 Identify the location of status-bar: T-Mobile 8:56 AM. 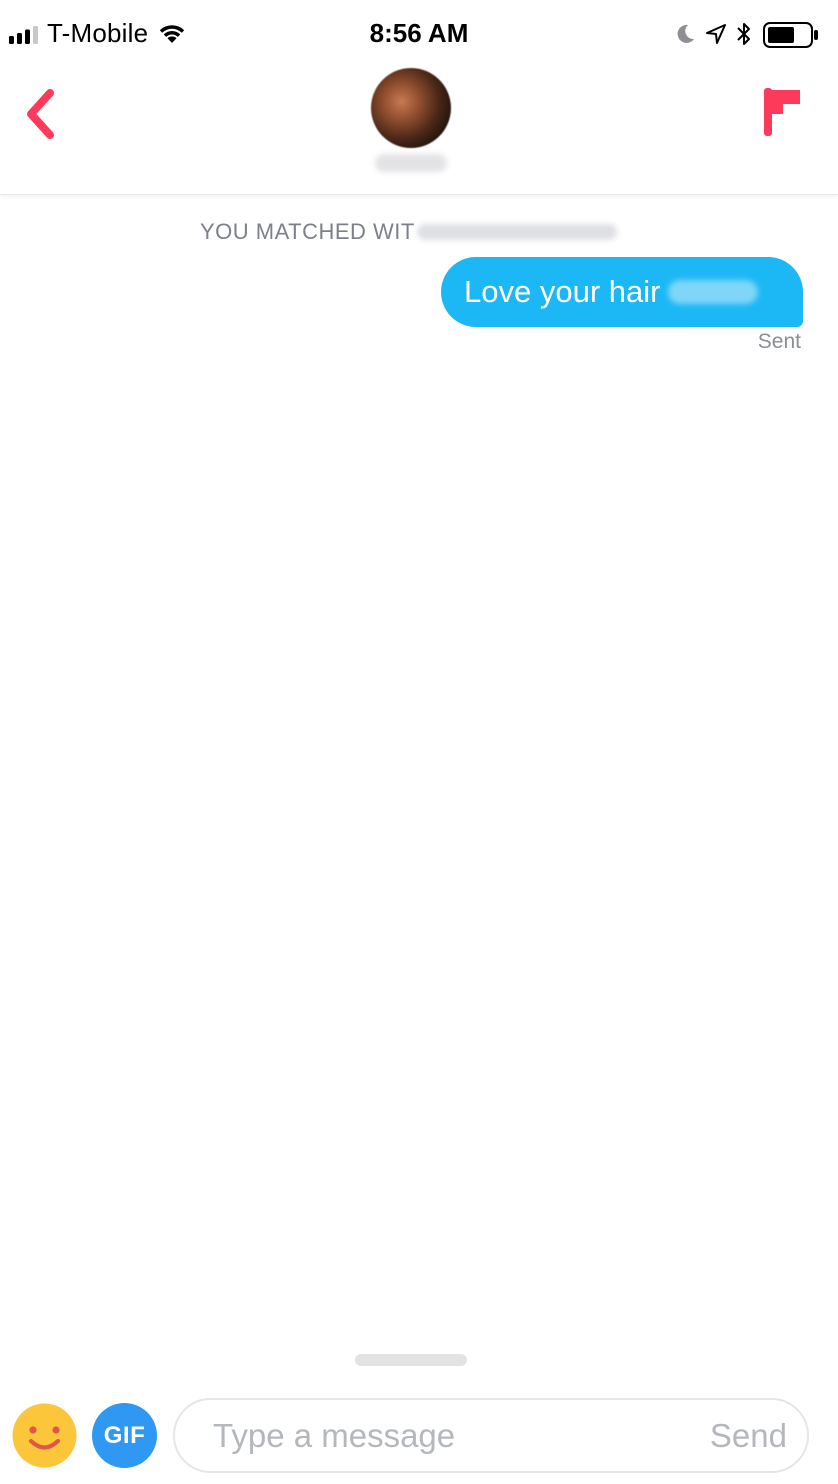
(419, 33).